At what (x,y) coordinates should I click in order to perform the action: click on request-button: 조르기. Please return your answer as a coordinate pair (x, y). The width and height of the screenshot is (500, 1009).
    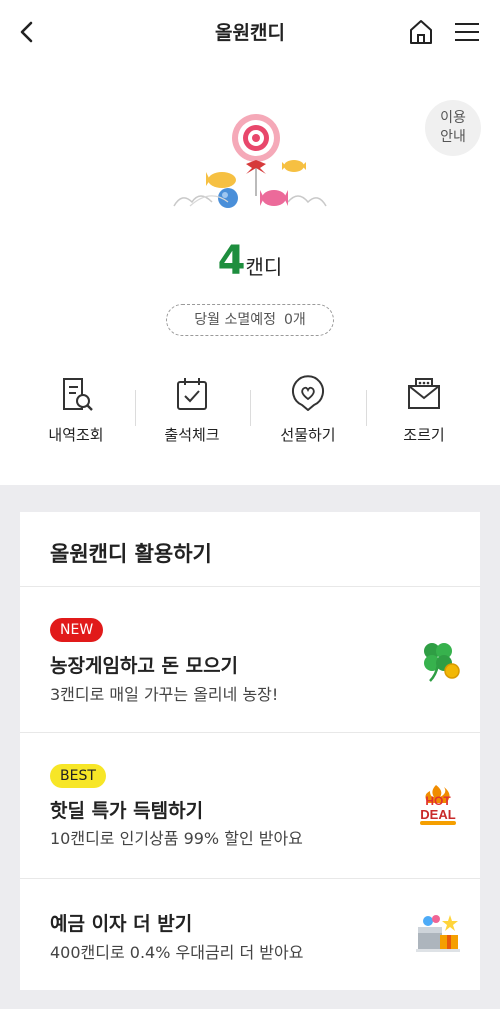
    Looking at the image, I should click on (424, 410).